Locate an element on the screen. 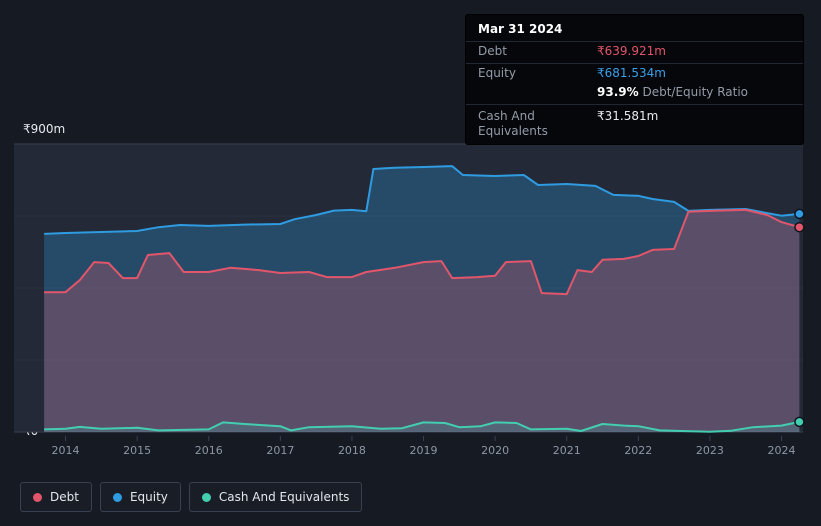 This screenshot has width=821, height=526. legend-equity-dot-icon is located at coordinates (117, 497).